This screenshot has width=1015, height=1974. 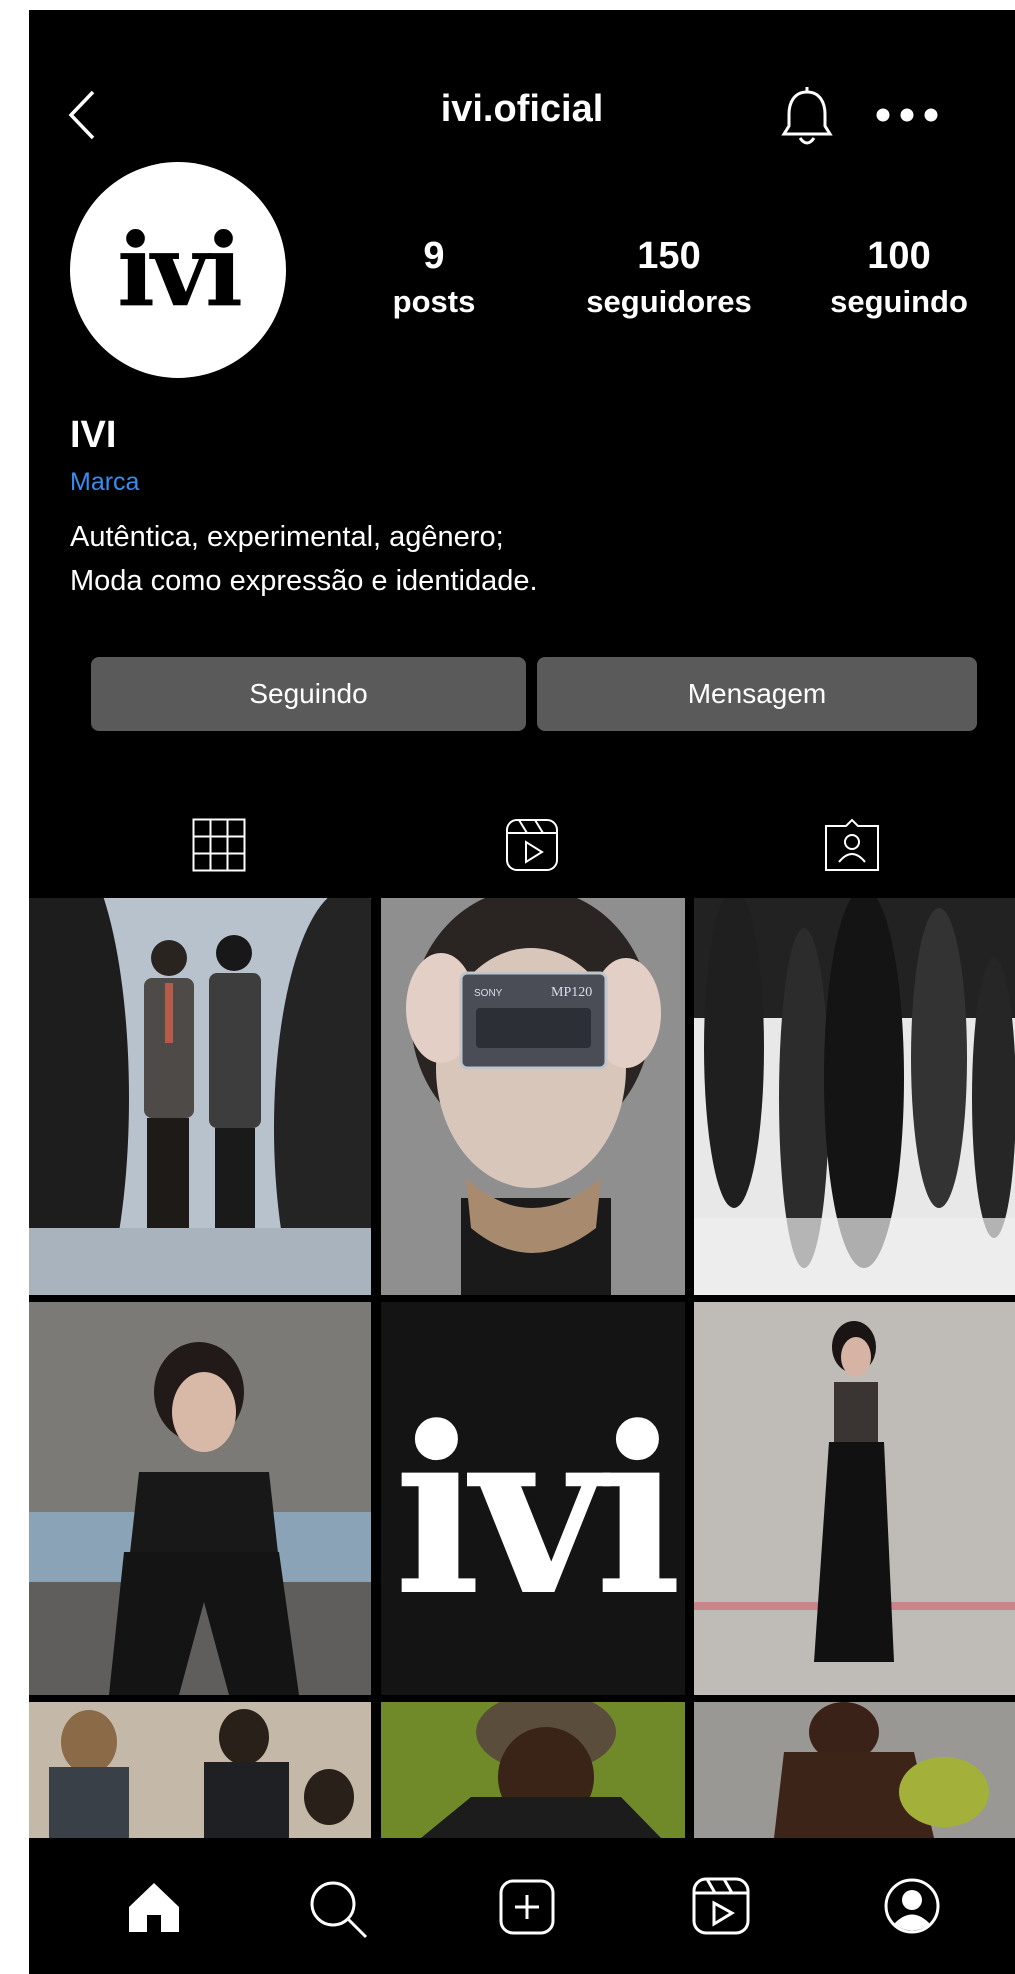 What do you see at coordinates (899, 256) in the screenshot?
I see `stat-following-value: 100` at bounding box center [899, 256].